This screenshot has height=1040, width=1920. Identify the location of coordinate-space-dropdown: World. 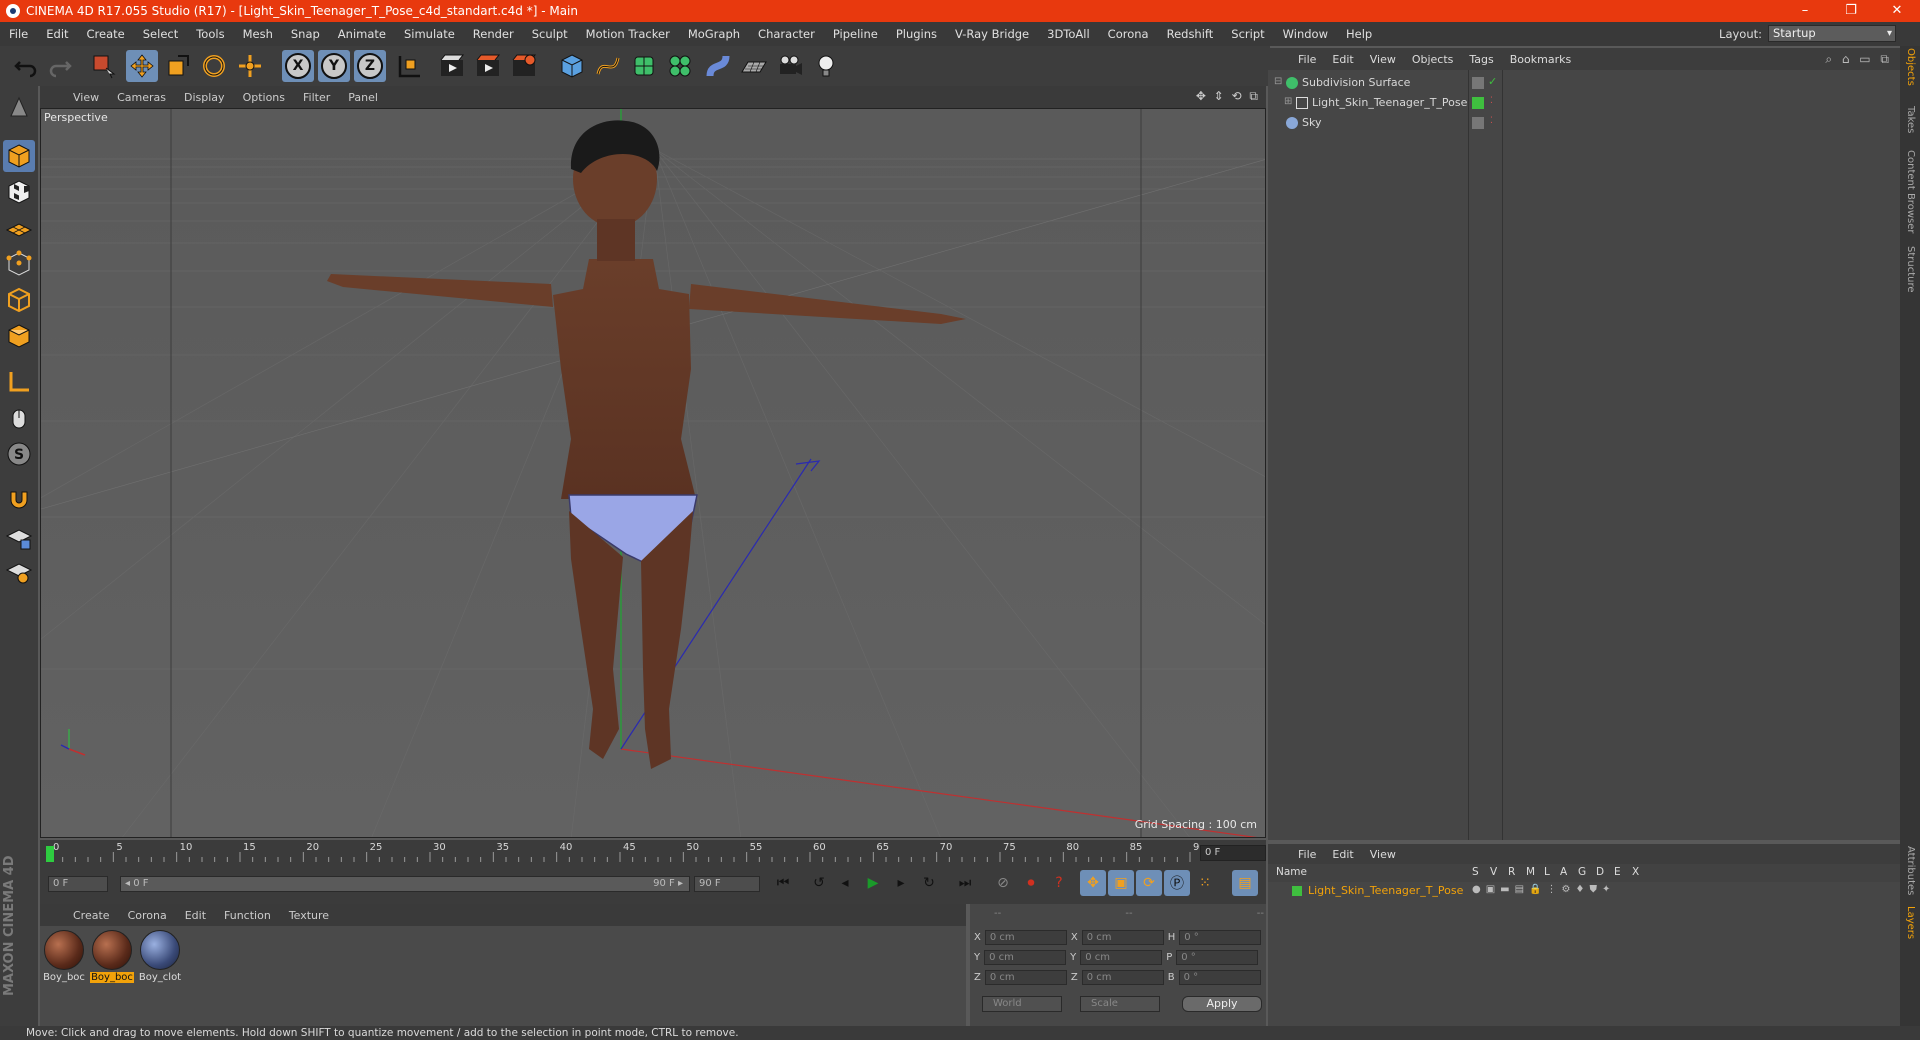
(1022, 1004).